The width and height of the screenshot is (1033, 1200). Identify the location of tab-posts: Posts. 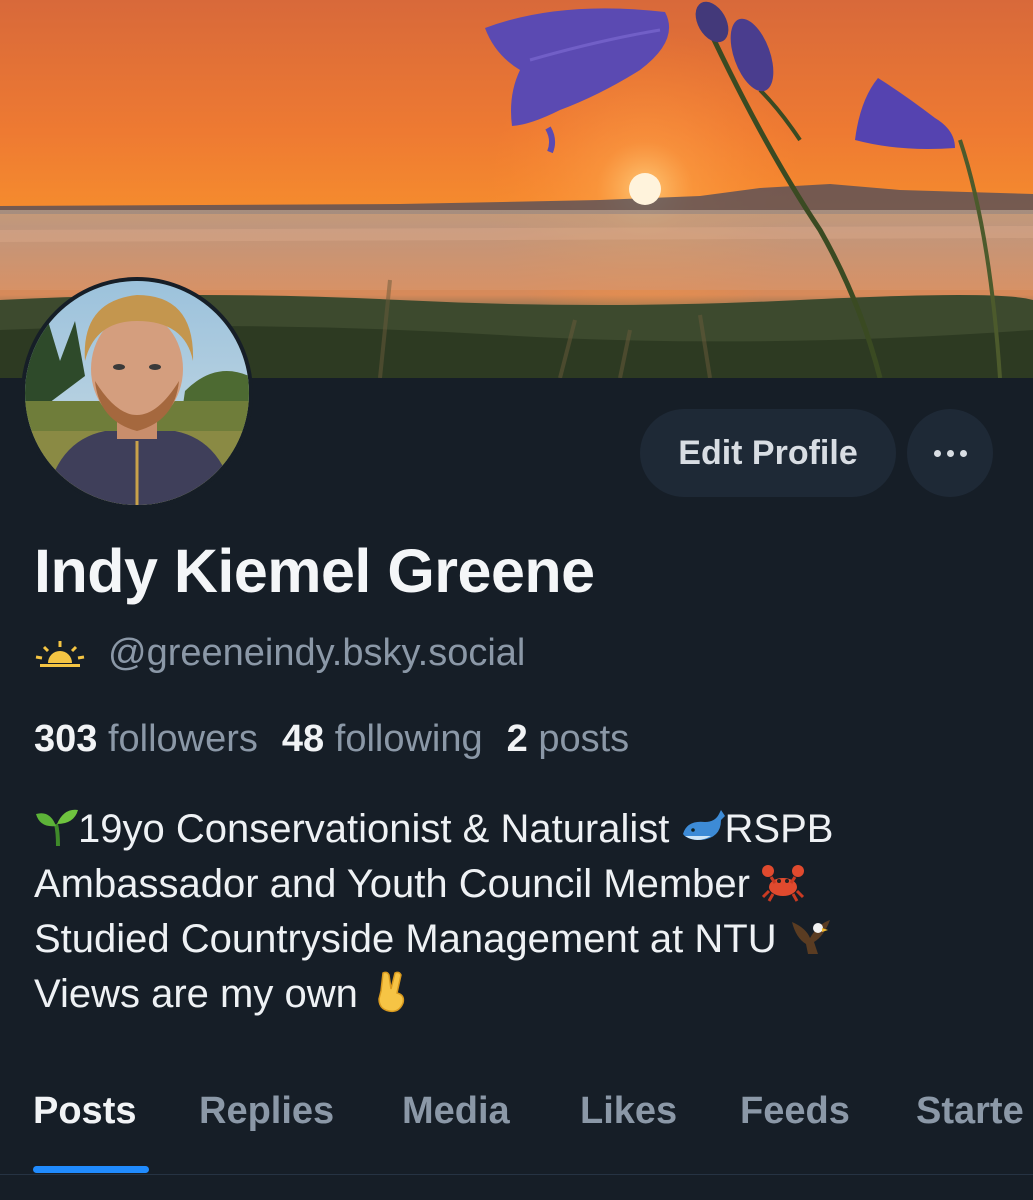
(84, 1111).